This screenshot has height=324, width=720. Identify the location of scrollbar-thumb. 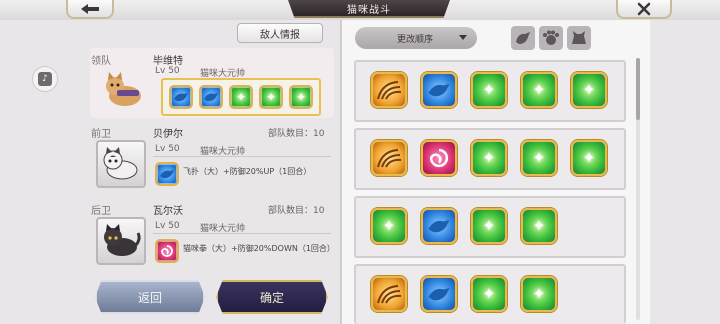
(638, 89).